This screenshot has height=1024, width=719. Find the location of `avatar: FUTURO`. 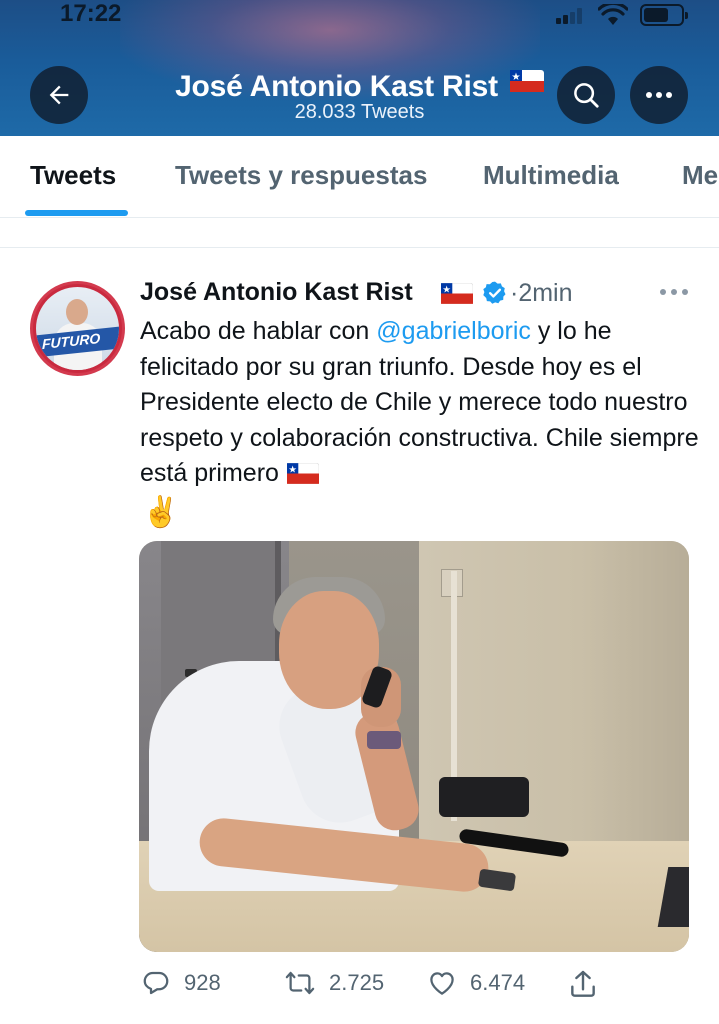

avatar: FUTURO is located at coordinates (77, 328).